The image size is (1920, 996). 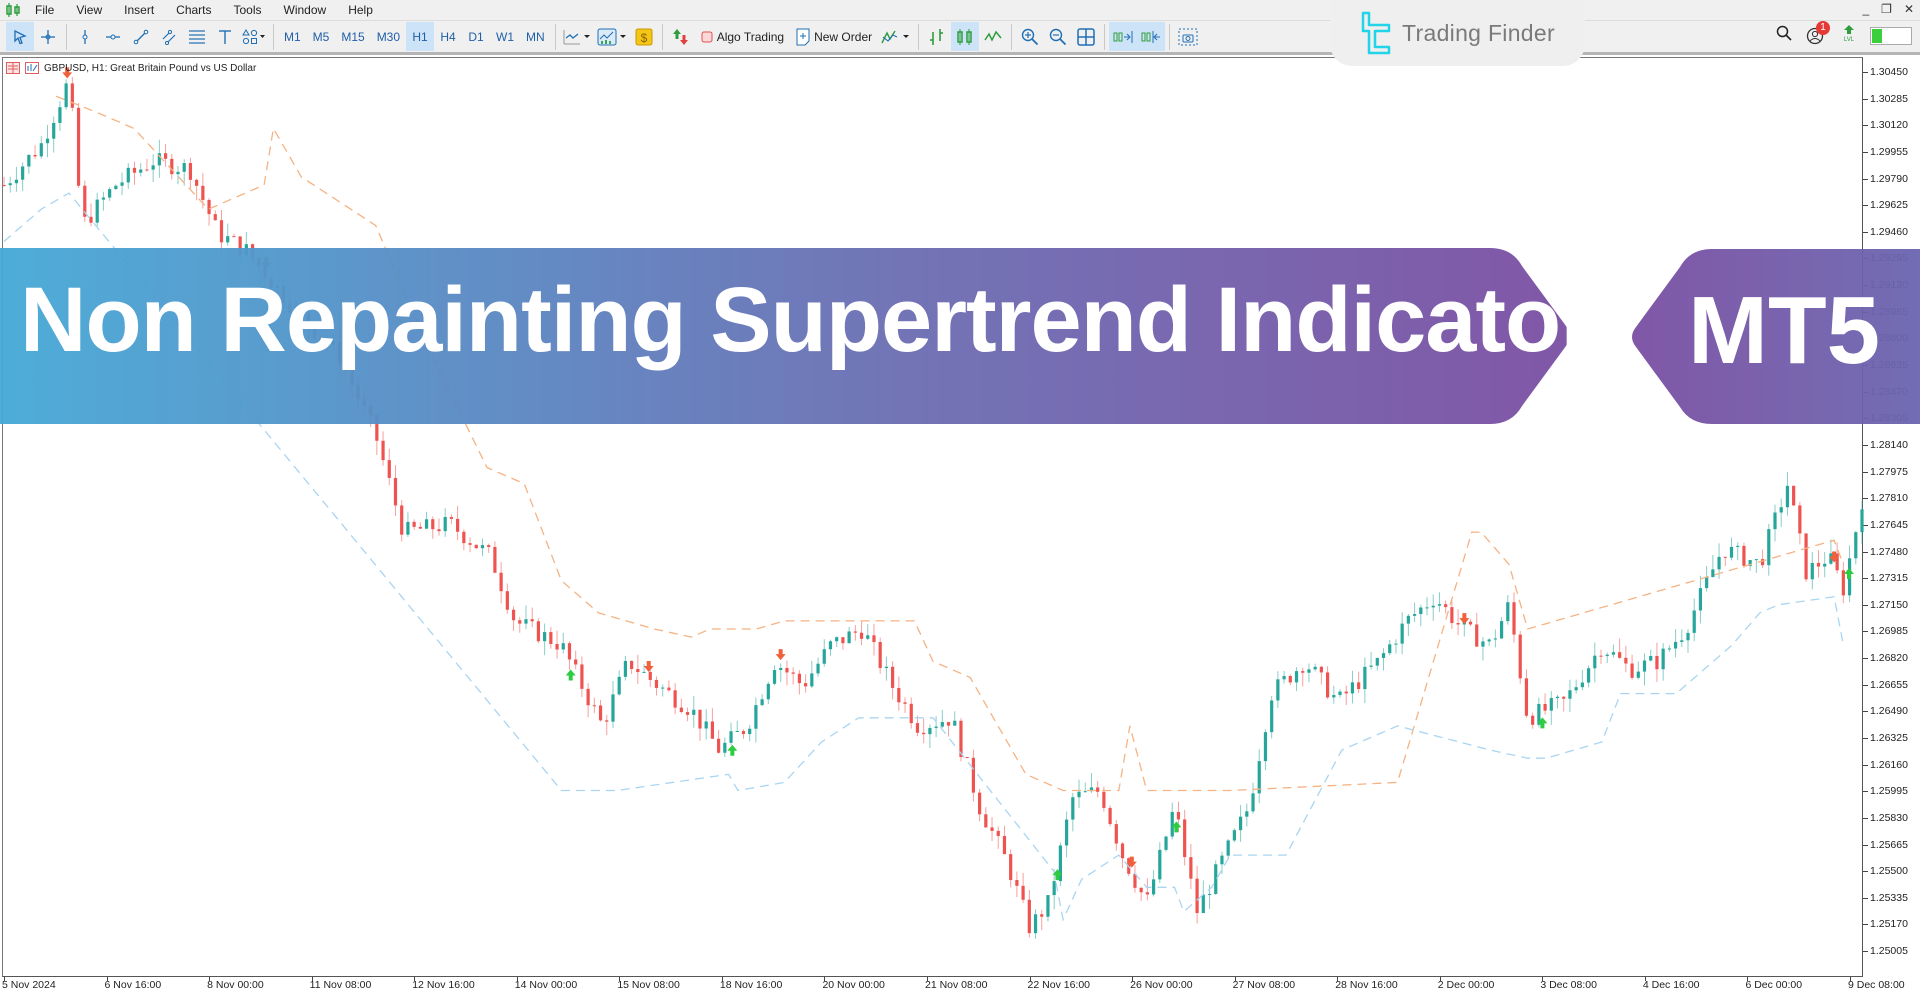 I want to click on buy-signal-arrow-icon, so click(x=570, y=675).